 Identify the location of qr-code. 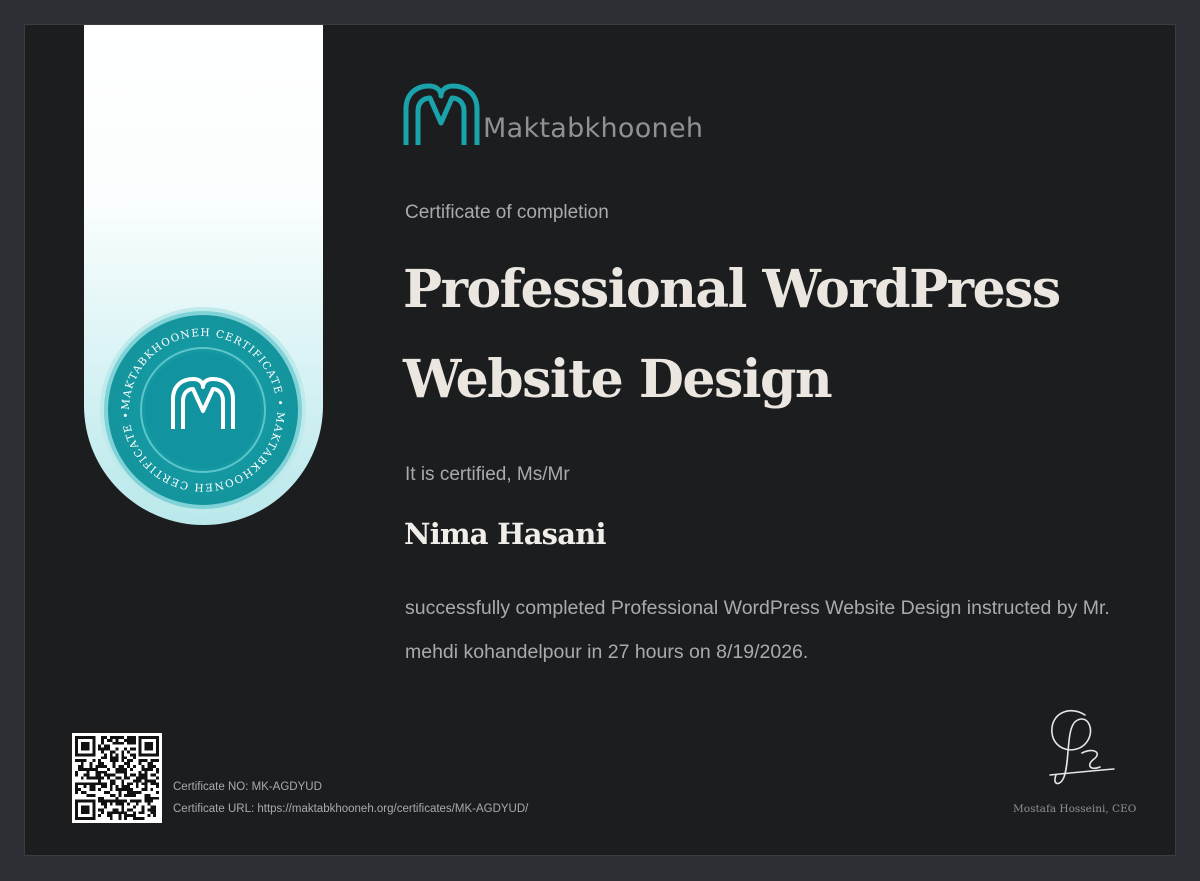
(117, 778).